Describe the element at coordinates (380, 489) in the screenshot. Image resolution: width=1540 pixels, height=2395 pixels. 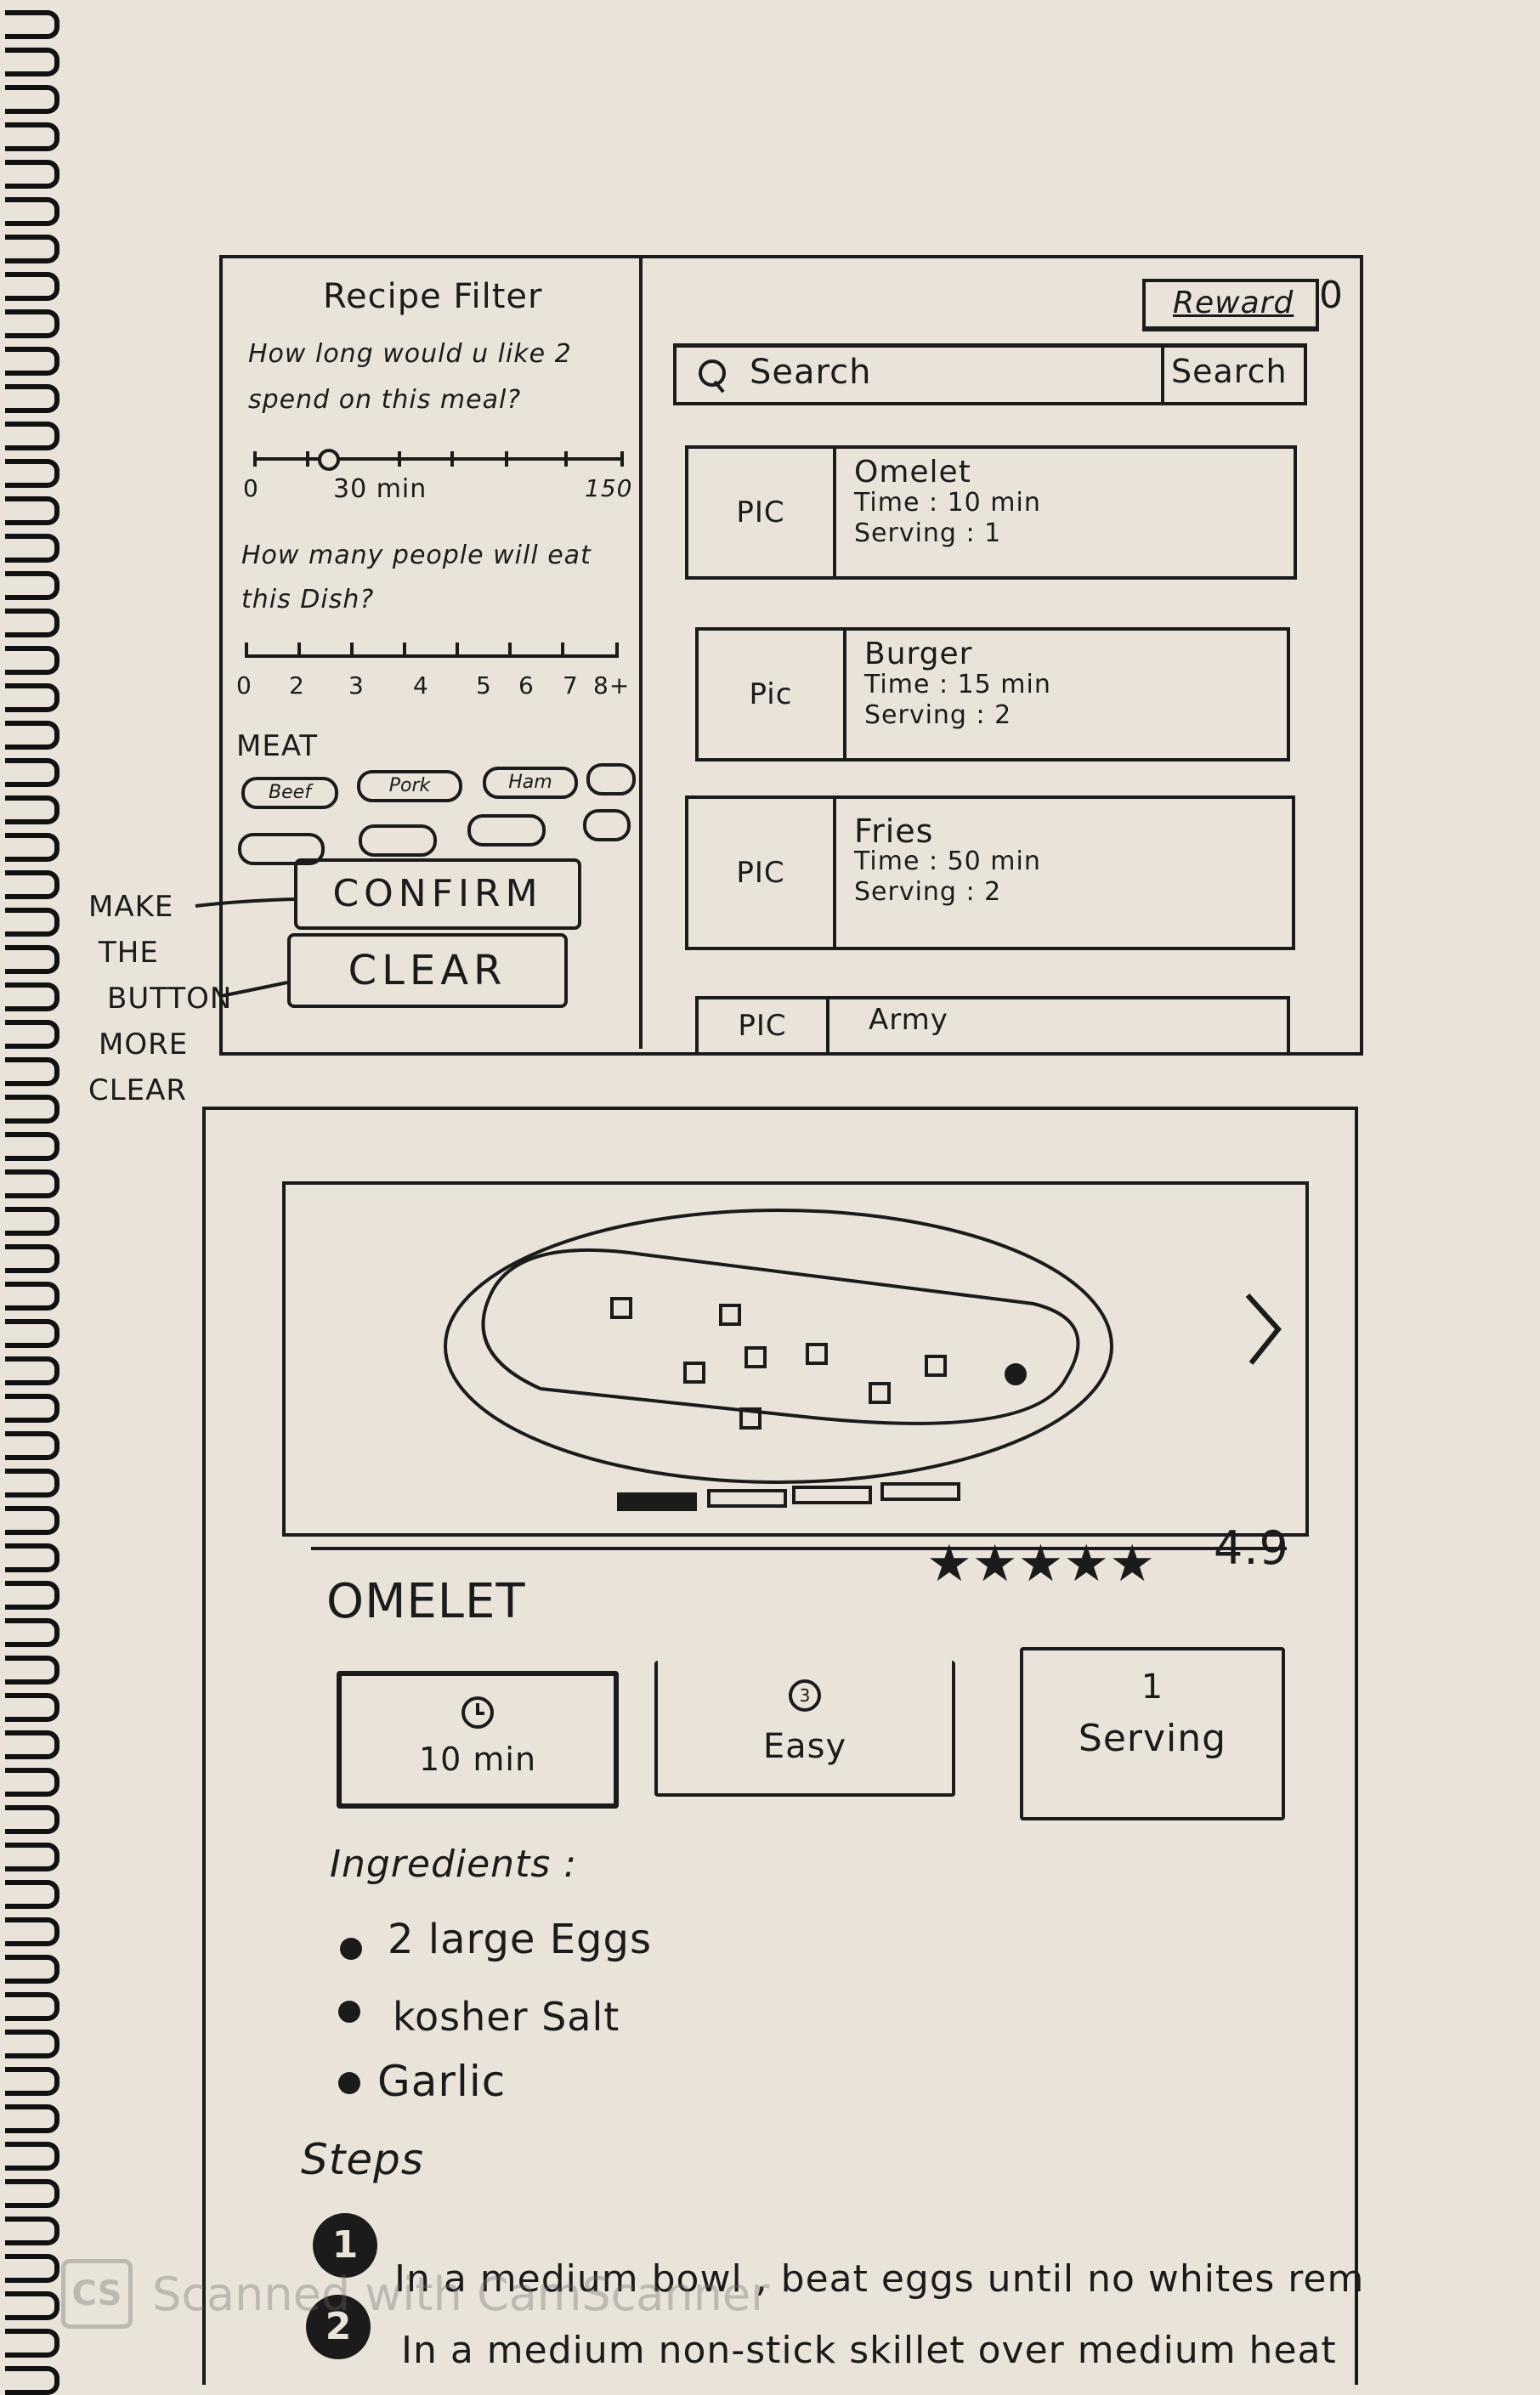
I see `time-value-label: 30 min` at that location.